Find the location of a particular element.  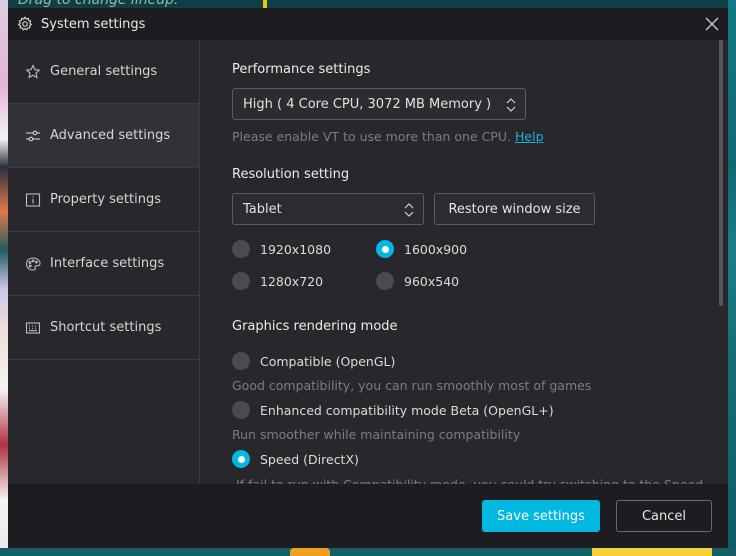

resolution-option-1280x720: 1280x720 is located at coordinates (277, 281).